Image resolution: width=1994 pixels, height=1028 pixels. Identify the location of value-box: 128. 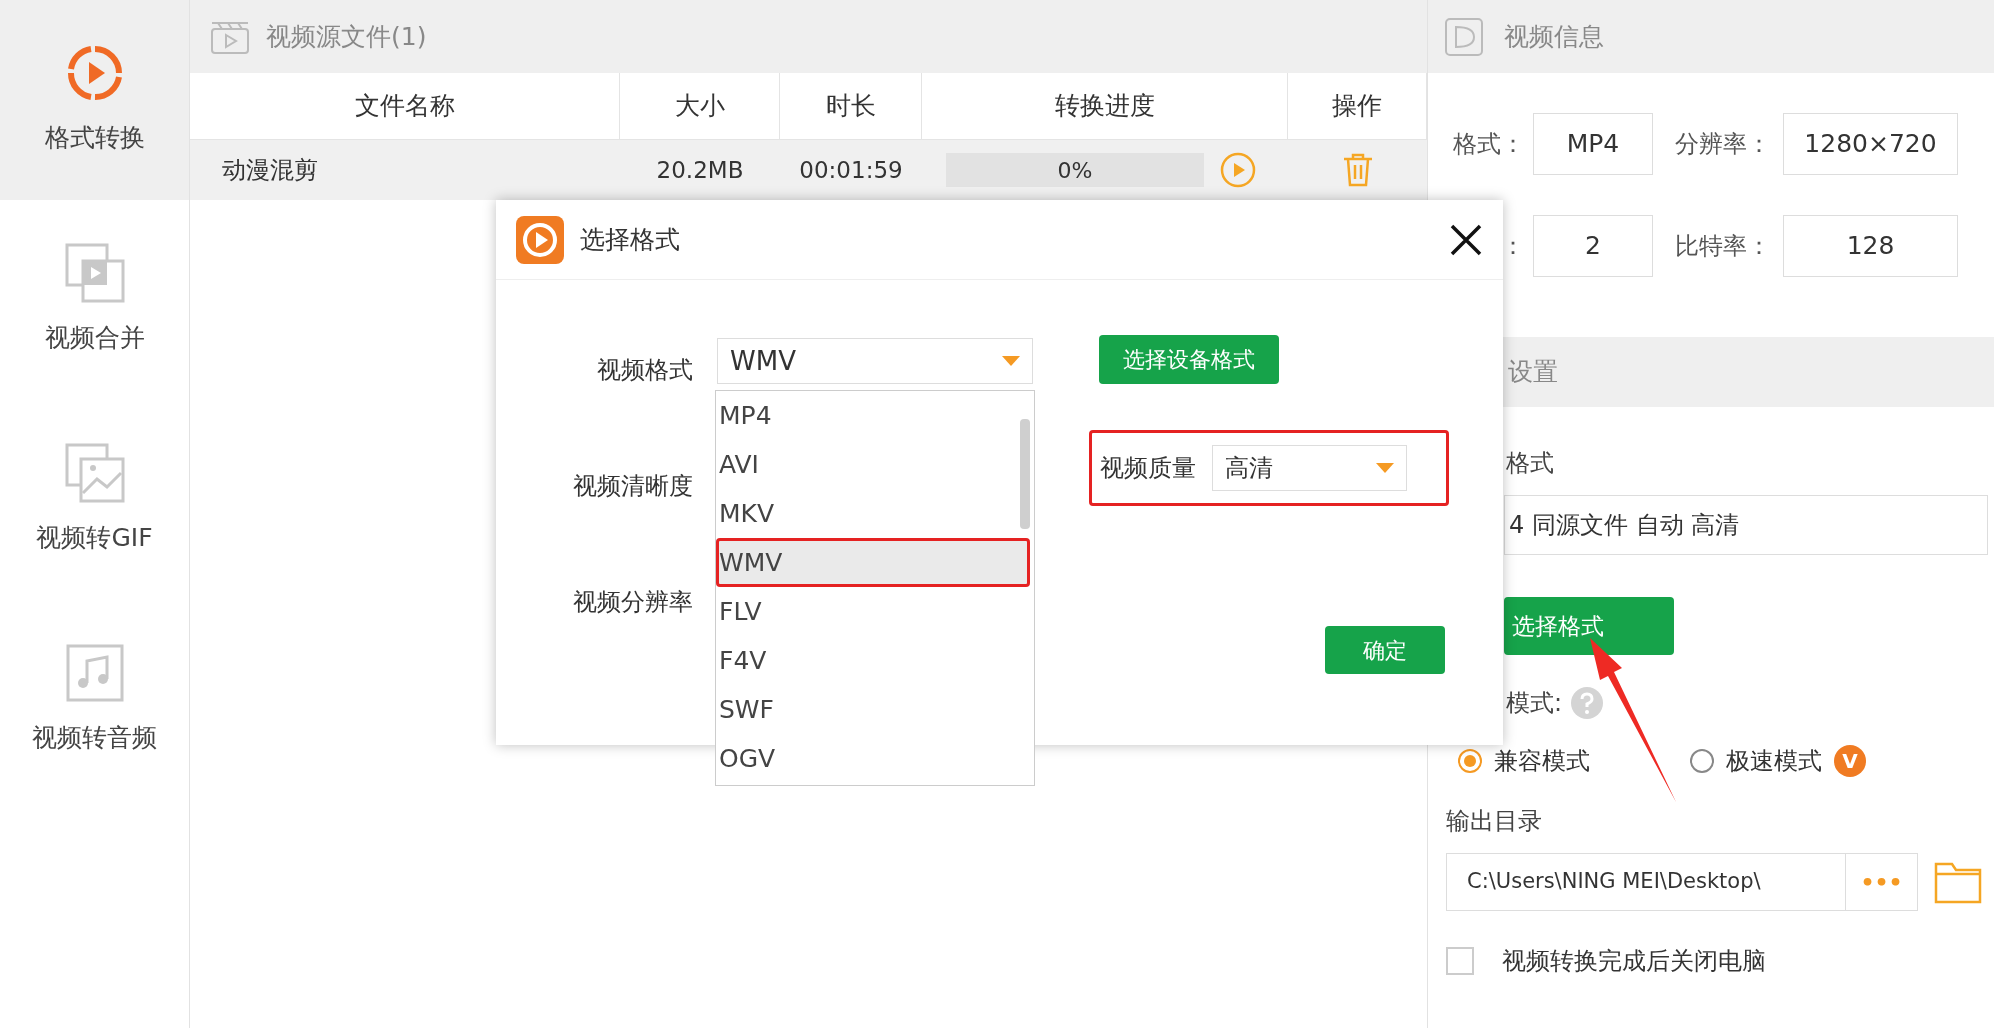
(1870, 246).